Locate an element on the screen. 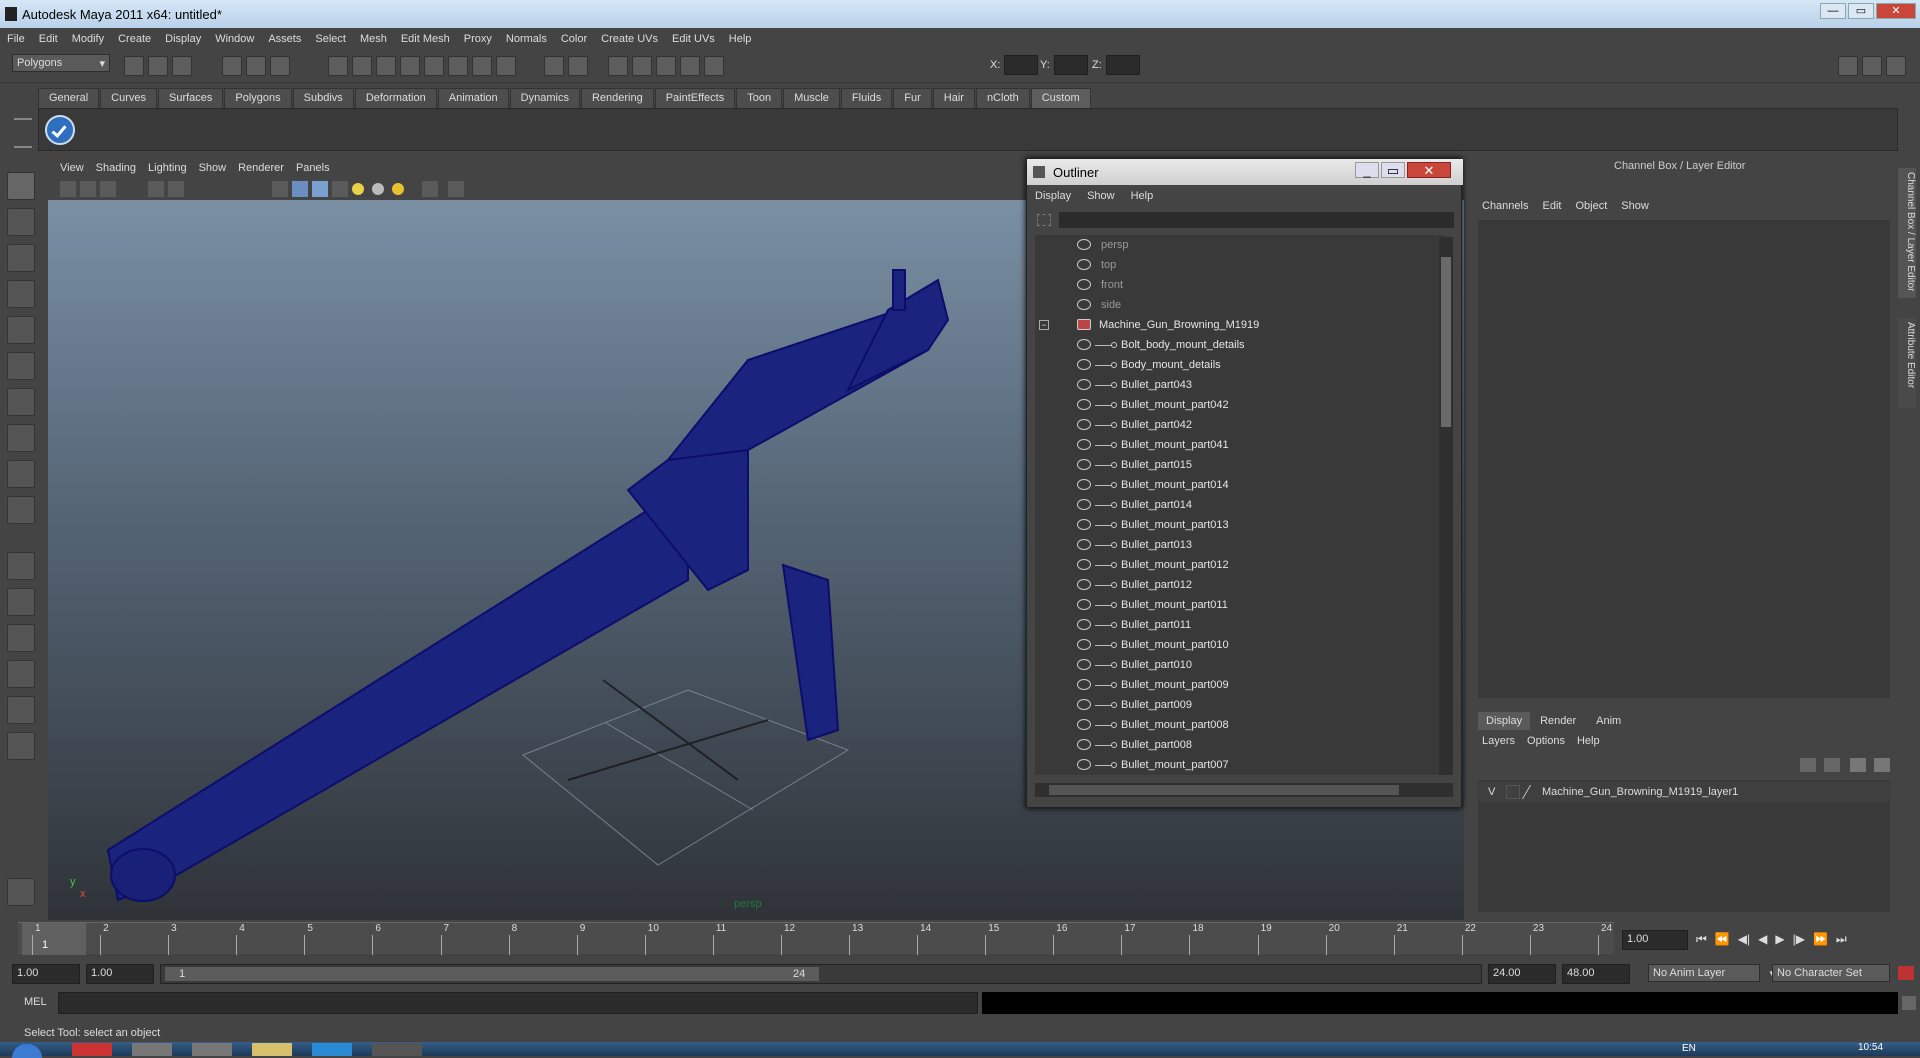 The width and height of the screenshot is (1920, 1058). layer-menu-help: Help is located at coordinates (1588, 741).